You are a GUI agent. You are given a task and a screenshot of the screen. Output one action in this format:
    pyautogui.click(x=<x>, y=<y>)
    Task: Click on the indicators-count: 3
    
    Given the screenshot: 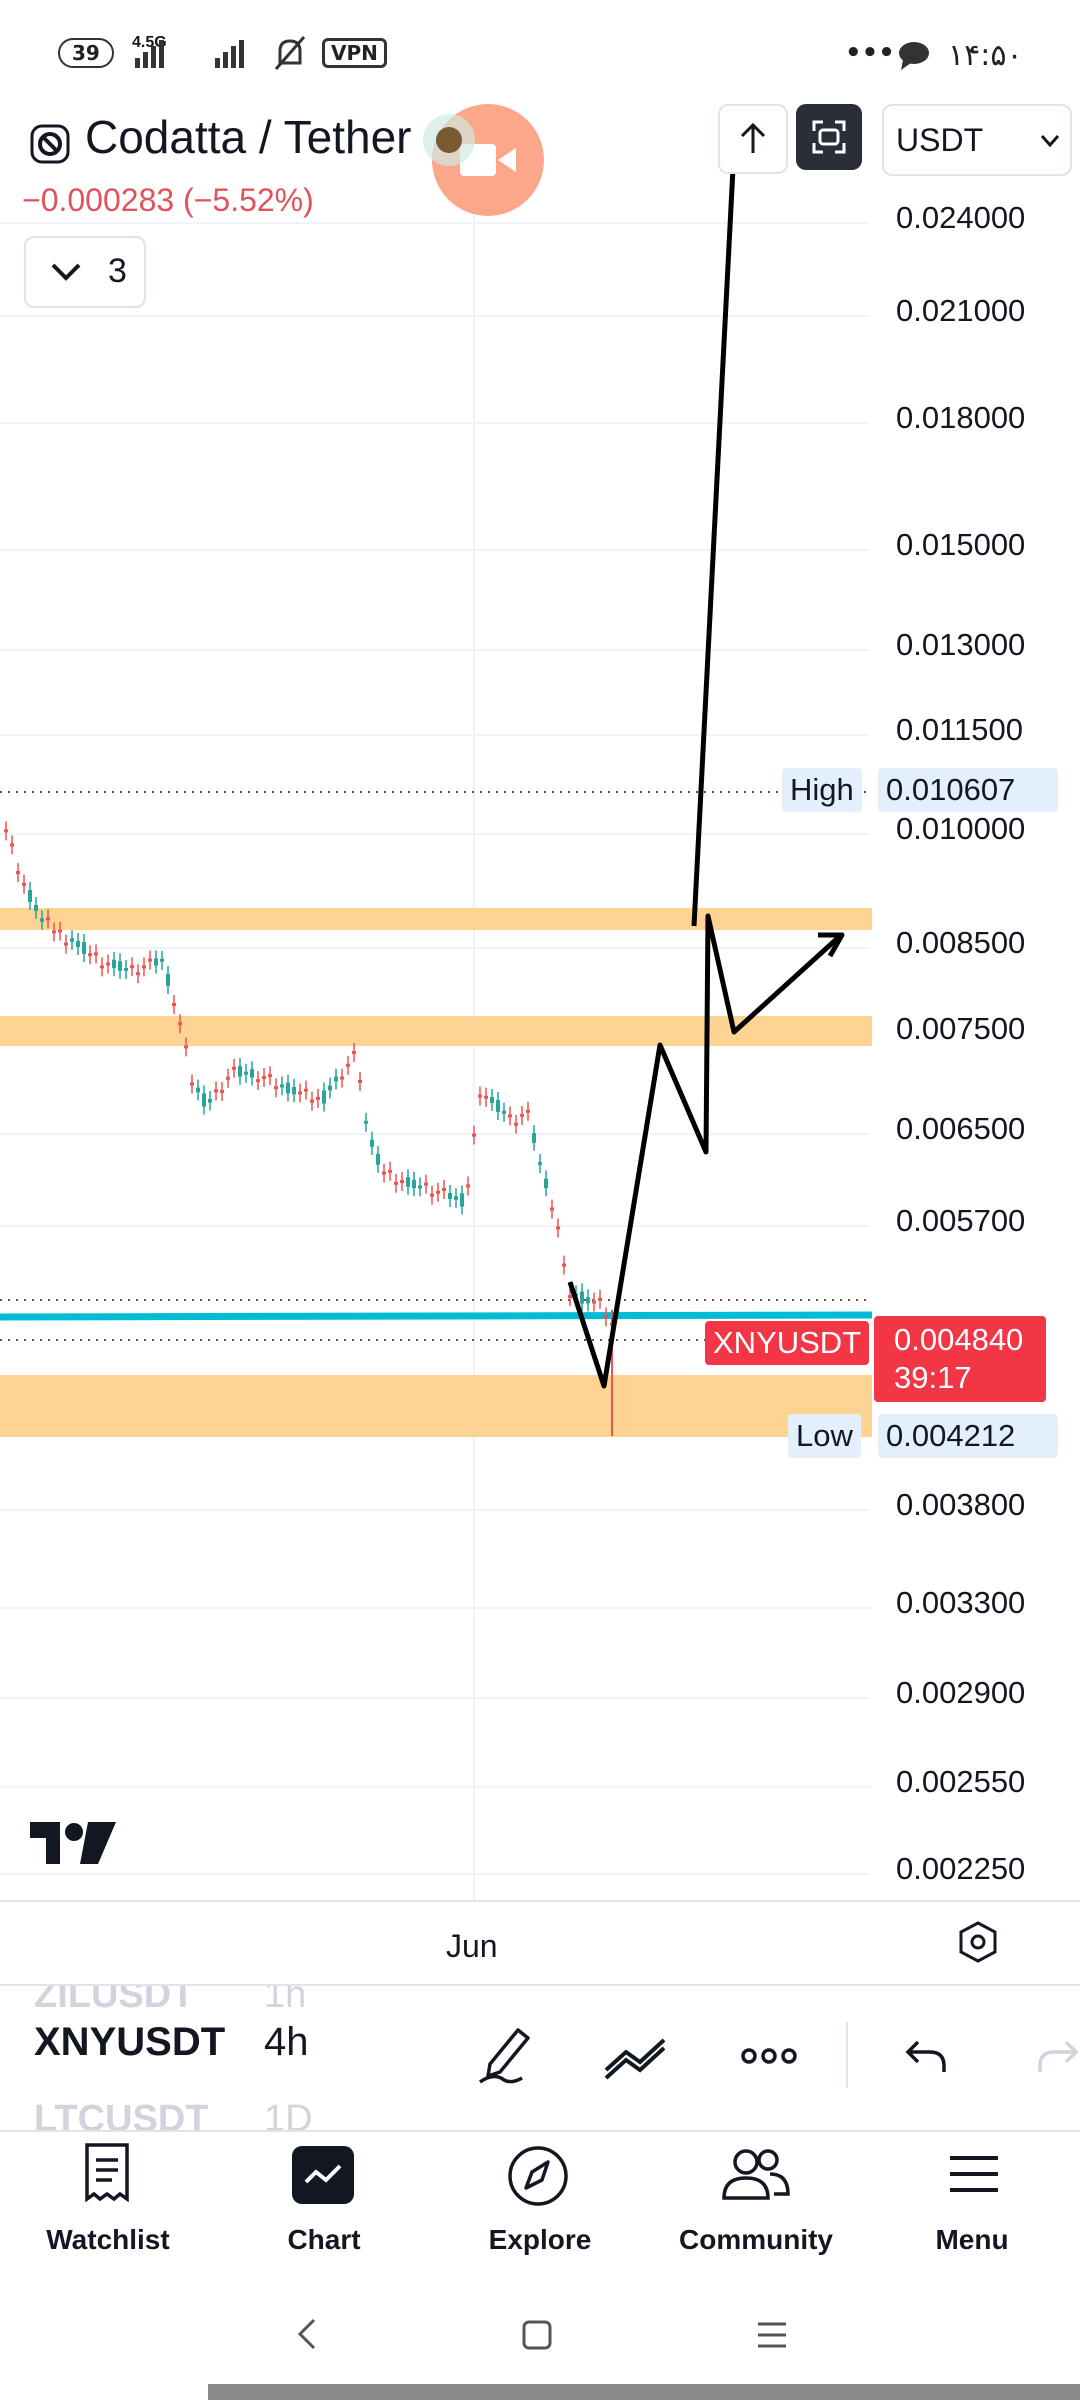 What is the action you would take?
    pyautogui.click(x=117, y=271)
    